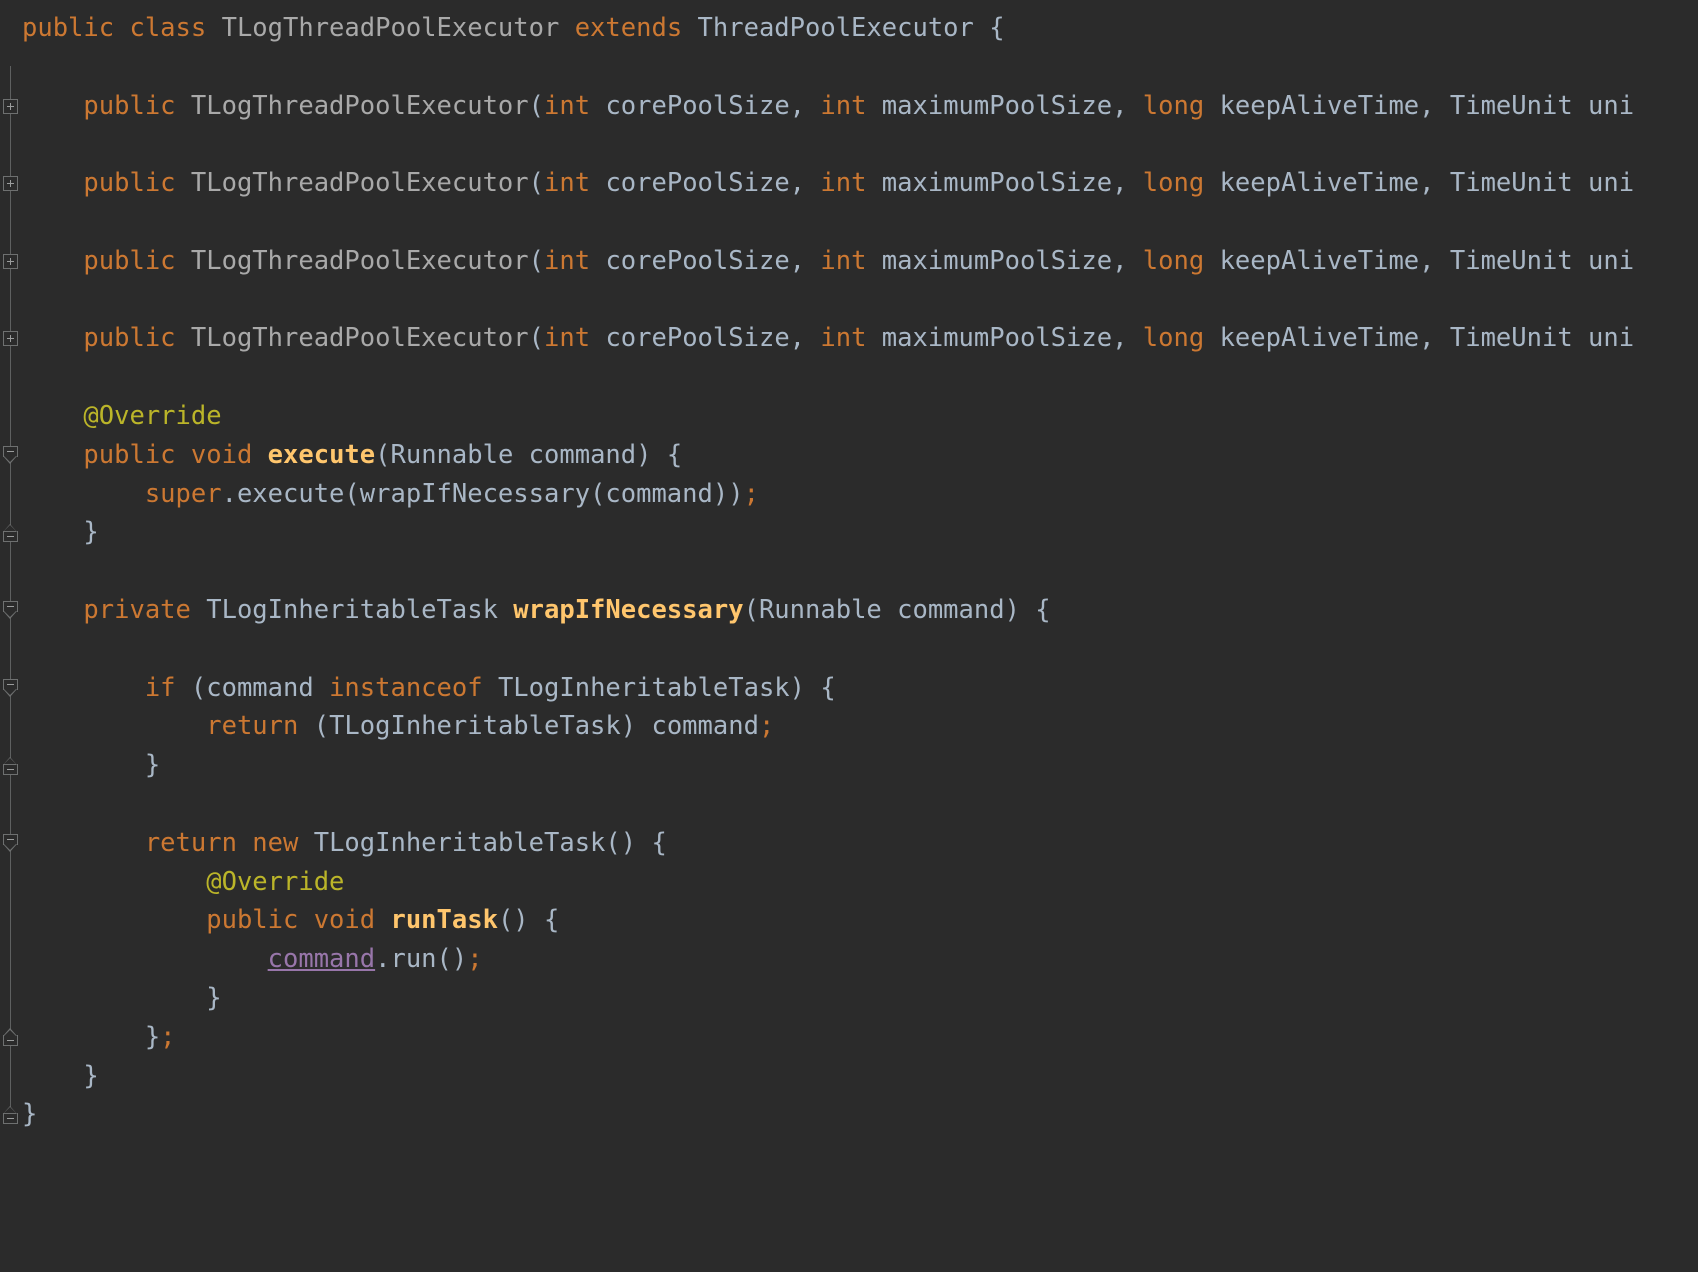  I want to click on code-token: .execute(wrapIfNecessary(command)), so click(482, 493).